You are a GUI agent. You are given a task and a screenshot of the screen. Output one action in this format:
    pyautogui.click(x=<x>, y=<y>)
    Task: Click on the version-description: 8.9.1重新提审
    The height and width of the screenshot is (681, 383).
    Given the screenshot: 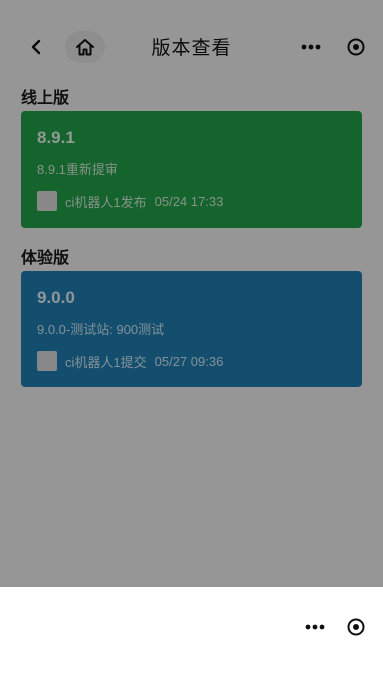 What is the action you would take?
    pyautogui.click(x=77, y=169)
    